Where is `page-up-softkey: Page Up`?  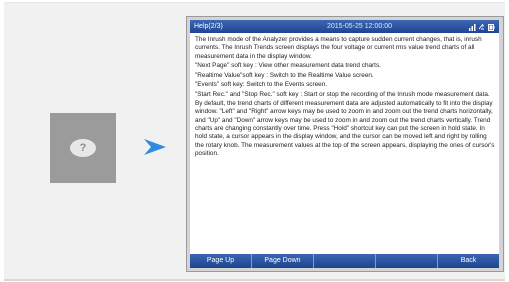 page-up-softkey: Page Up is located at coordinates (221, 261).